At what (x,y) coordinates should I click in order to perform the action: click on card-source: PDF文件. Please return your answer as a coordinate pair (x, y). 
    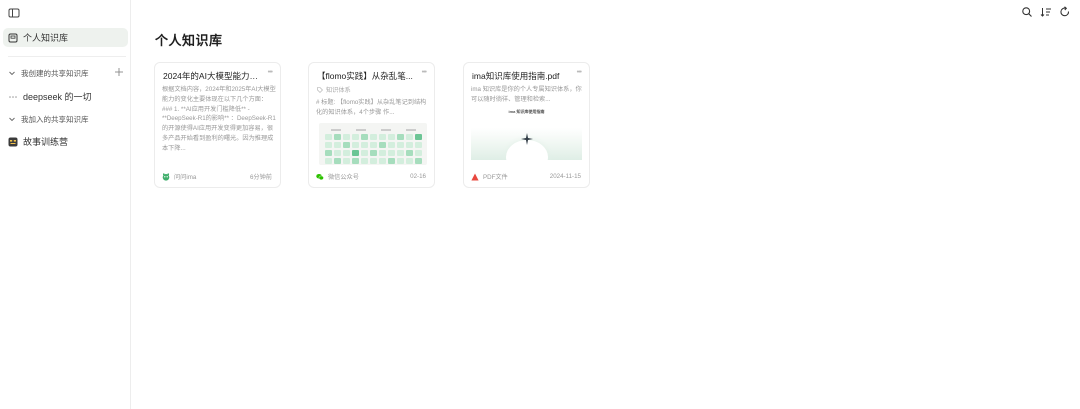
    Looking at the image, I should click on (495, 177).